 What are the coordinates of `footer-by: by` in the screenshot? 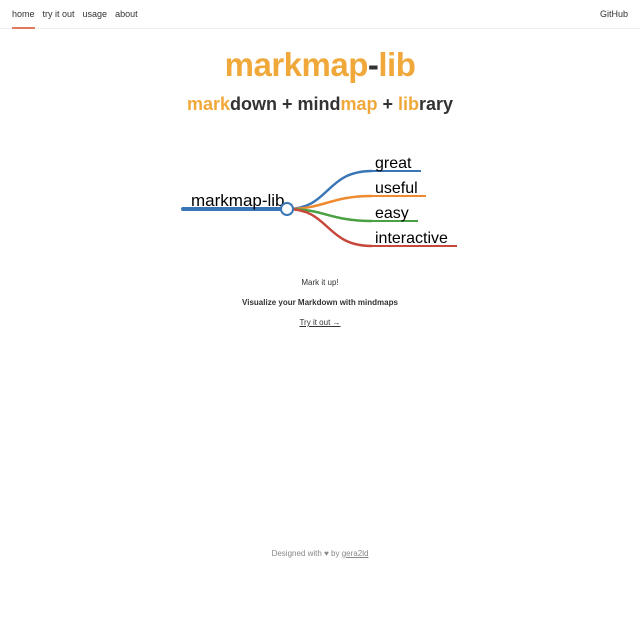 It's located at (335, 553).